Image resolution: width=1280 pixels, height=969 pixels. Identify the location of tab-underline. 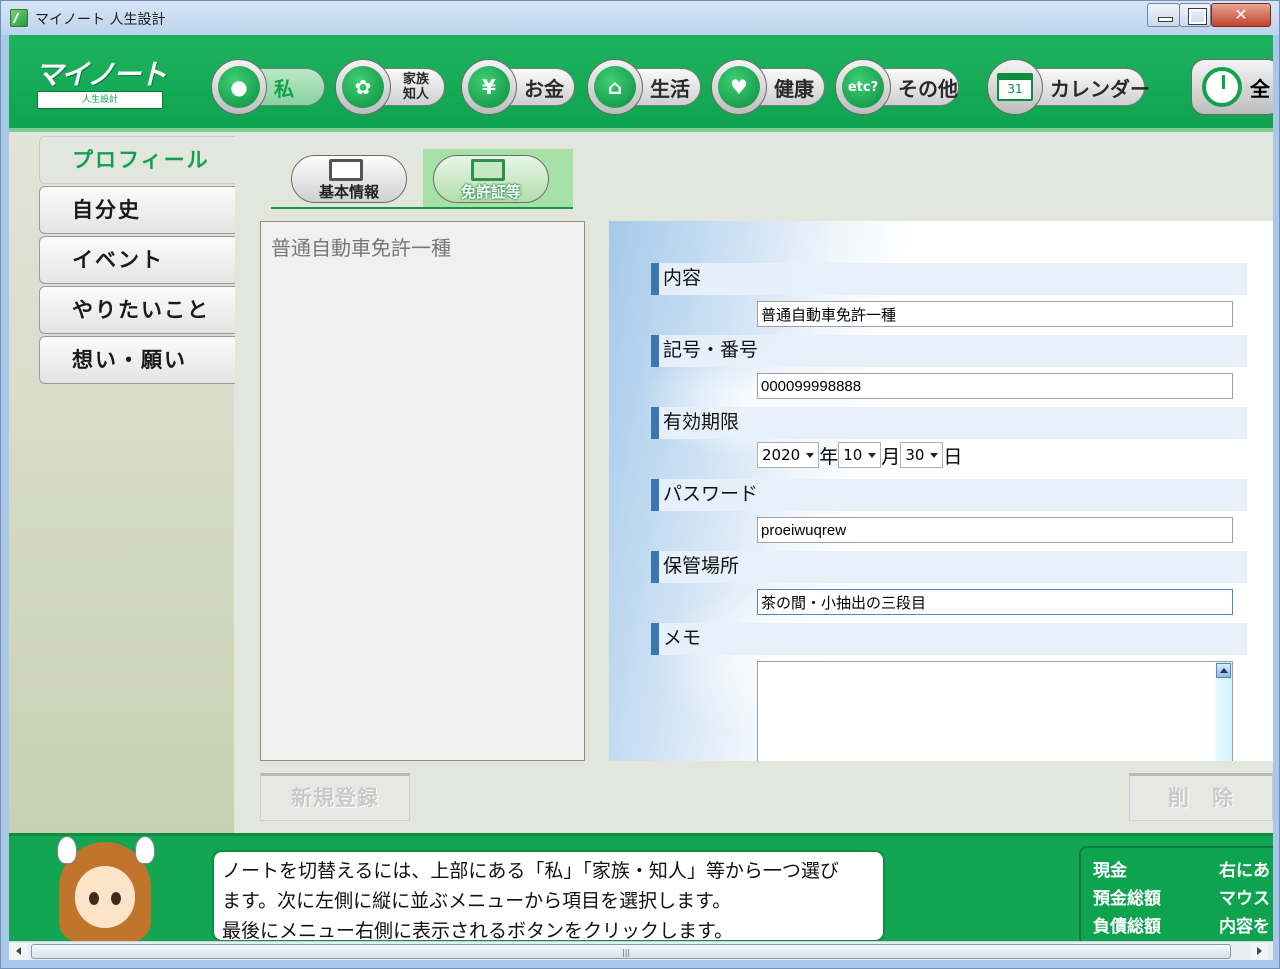
(422, 208).